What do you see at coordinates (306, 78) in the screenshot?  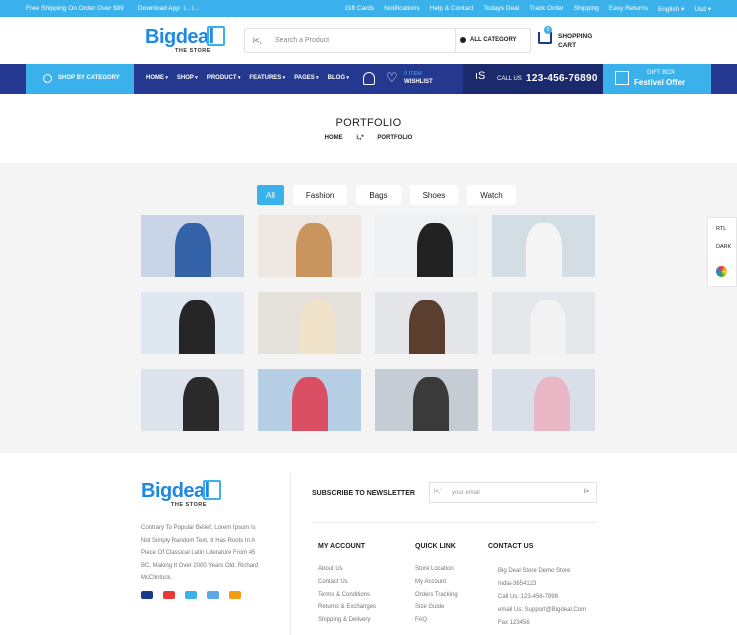 I see `menu-pages: PAGES` at bounding box center [306, 78].